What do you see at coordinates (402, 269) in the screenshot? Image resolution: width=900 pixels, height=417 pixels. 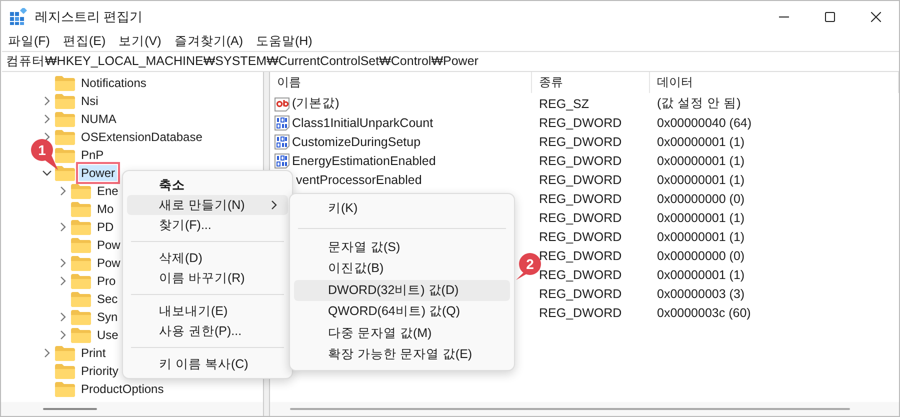 I see `menu-item: 이진값(B)` at bounding box center [402, 269].